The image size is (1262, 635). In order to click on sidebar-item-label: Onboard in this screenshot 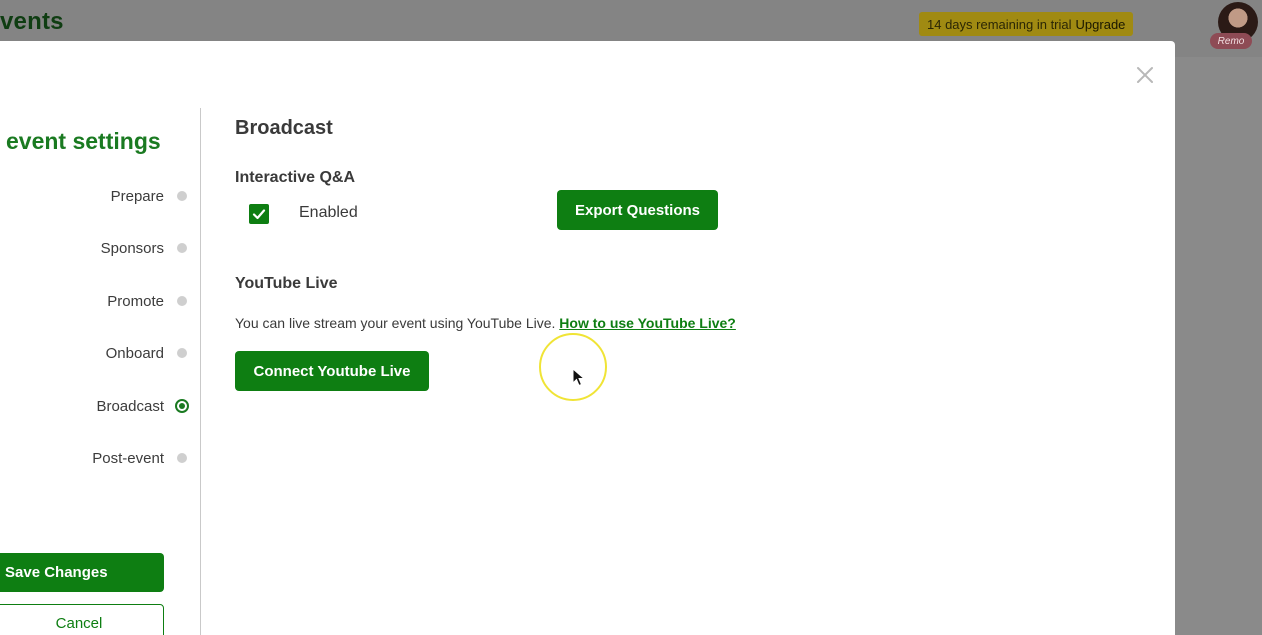, I will do `click(134, 353)`.